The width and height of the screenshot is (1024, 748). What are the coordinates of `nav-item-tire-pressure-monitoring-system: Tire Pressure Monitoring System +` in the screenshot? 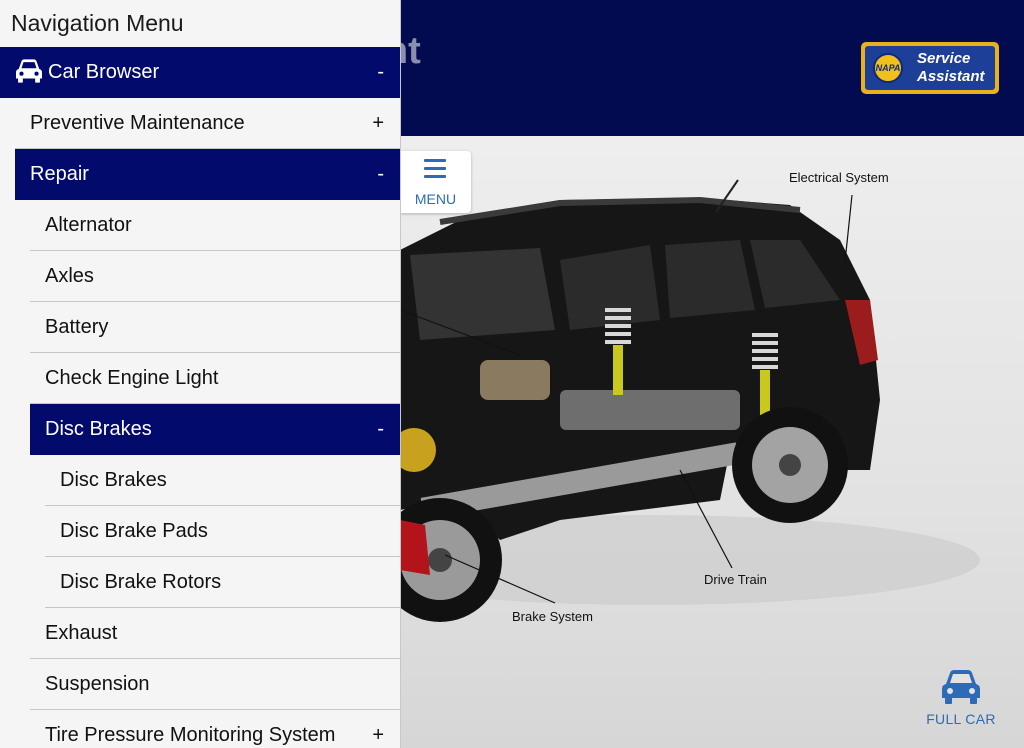 It's located at (215, 729).